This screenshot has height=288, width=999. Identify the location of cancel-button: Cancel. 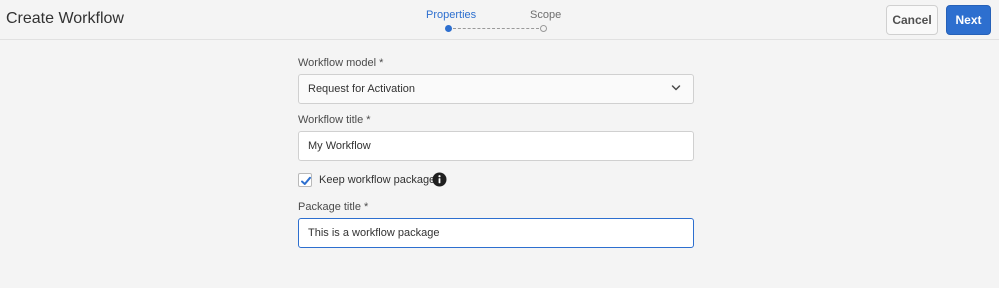
(912, 20).